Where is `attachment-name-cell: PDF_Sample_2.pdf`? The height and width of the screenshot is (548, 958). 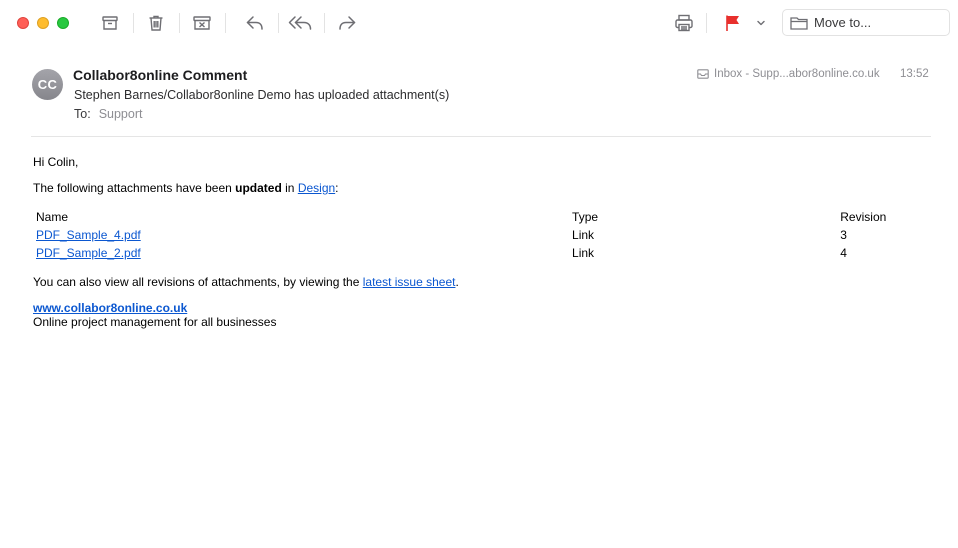 attachment-name-cell: PDF_Sample_2.pdf is located at coordinates (301, 253).